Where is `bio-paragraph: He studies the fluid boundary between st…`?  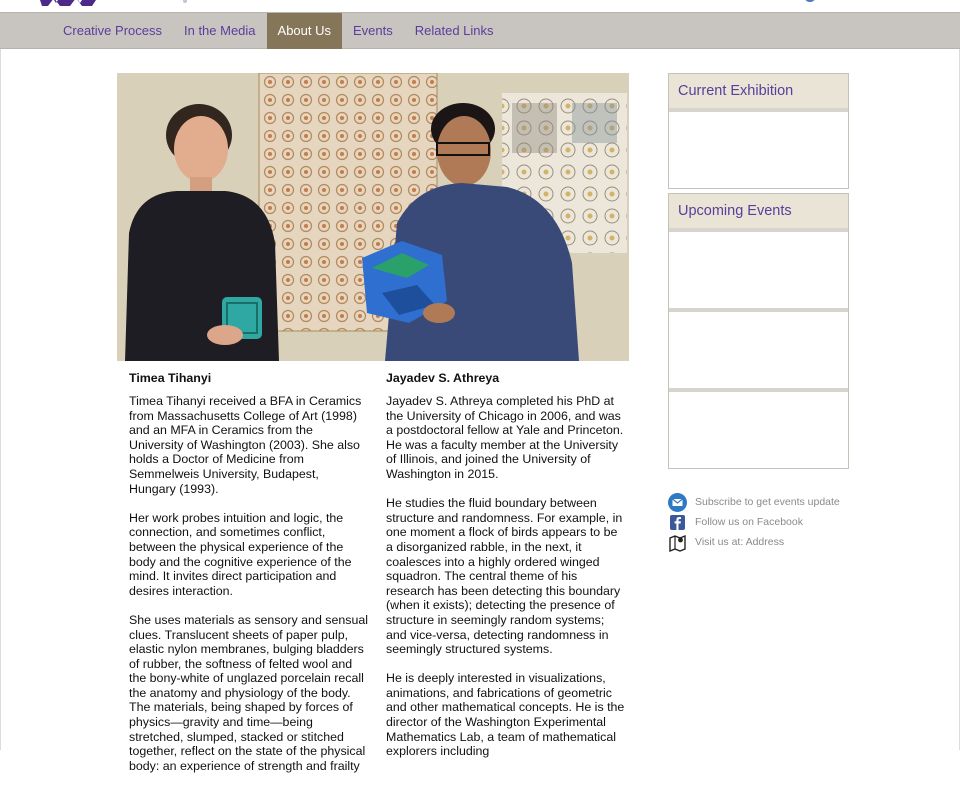 bio-paragraph: He studies the fluid boundary between st… is located at coordinates (504, 576).